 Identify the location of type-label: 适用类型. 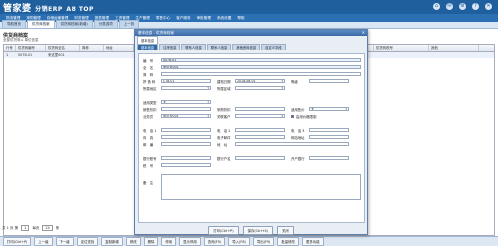
(150, 103).